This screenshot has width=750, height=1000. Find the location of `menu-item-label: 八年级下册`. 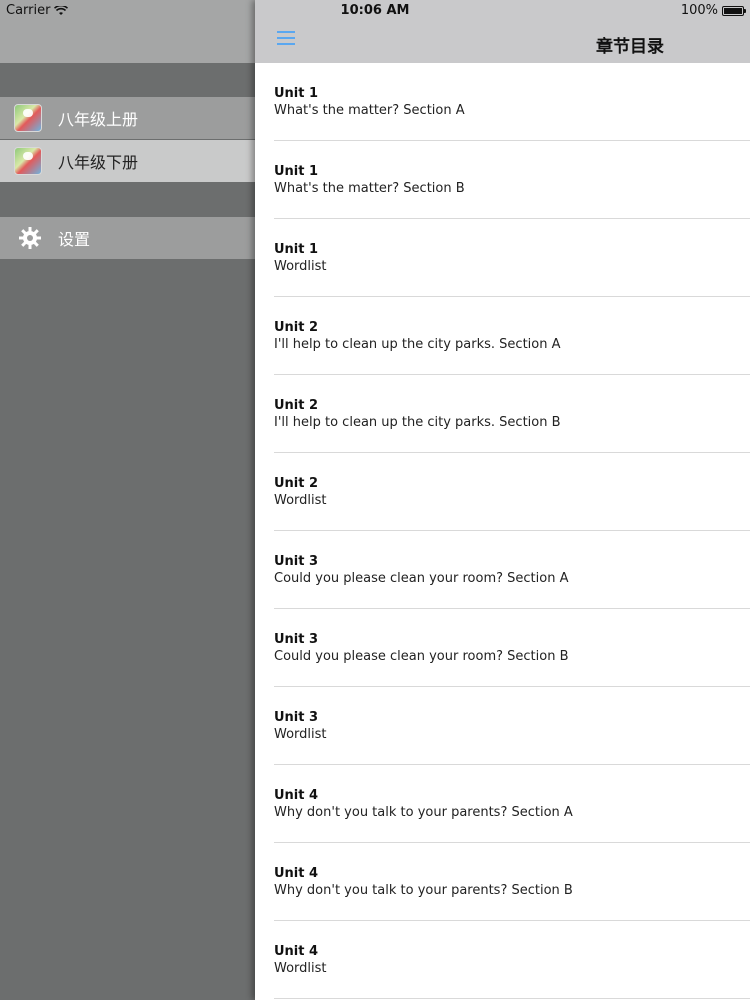

menu-item-label: 八年级下册 is located at coordinates (98, 162).